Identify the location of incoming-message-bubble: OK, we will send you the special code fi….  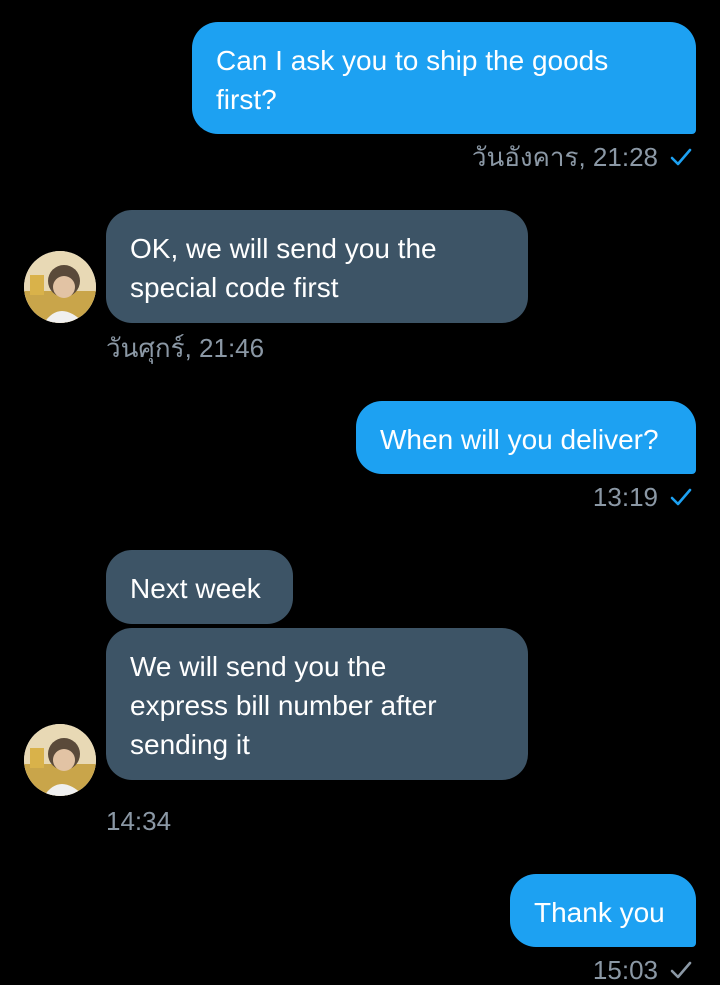
(317, 266).